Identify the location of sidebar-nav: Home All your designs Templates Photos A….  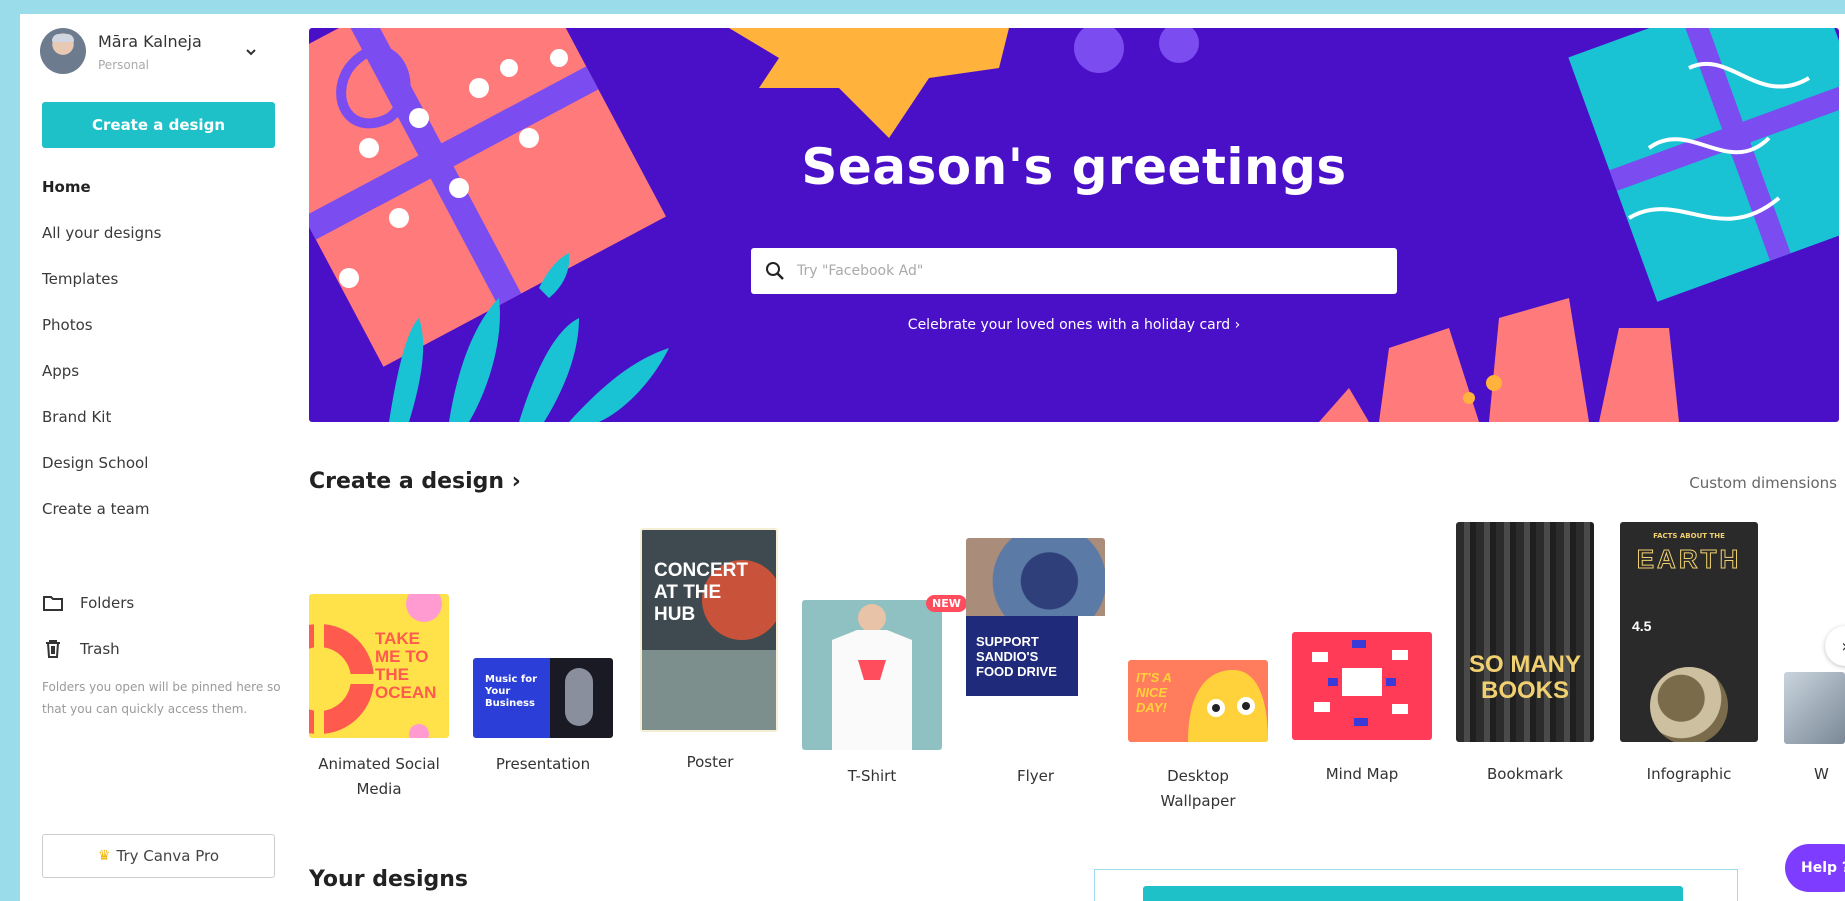
(157, 360).